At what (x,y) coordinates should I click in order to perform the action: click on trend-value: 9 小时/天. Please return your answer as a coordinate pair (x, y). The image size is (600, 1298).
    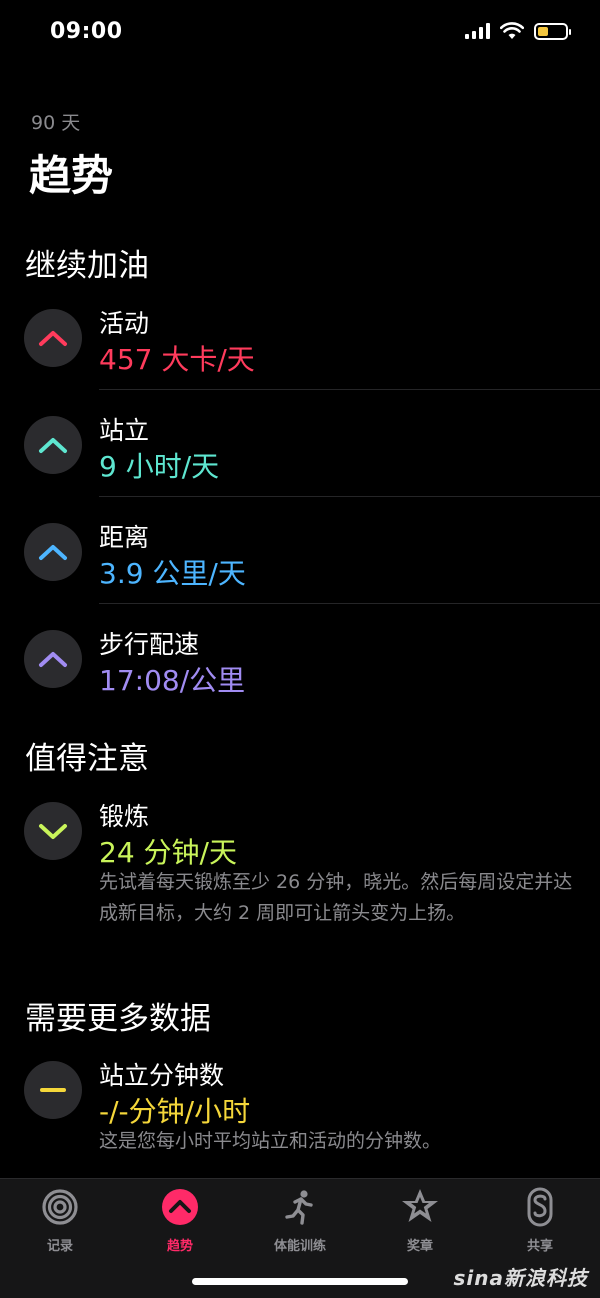
    Looking at the image, I should click on (159, 466).